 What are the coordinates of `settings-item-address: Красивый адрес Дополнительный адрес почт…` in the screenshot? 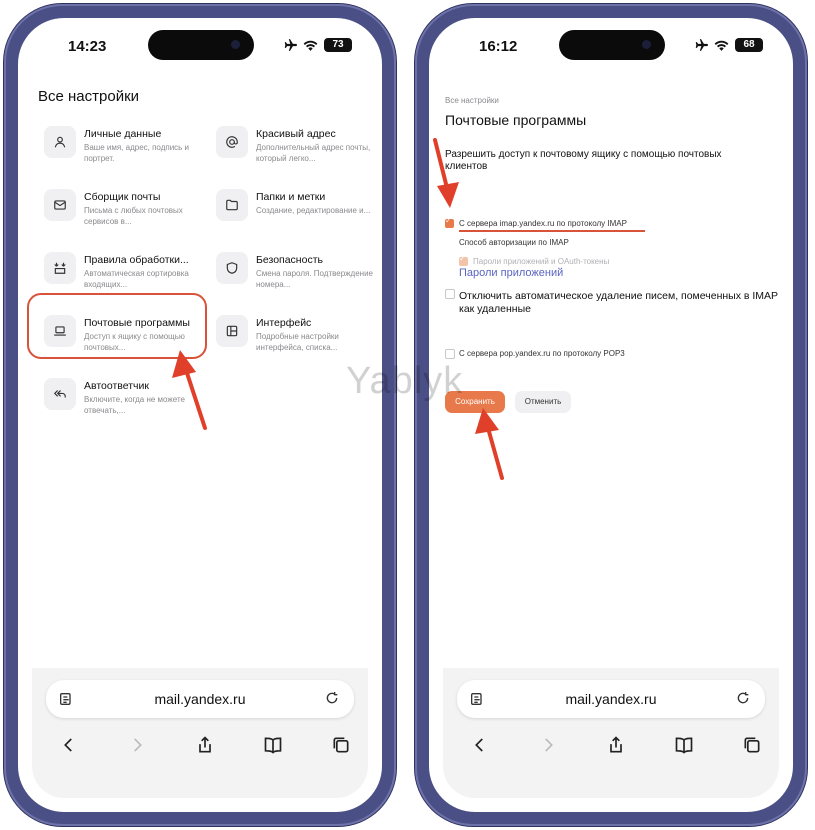 It's located at (292, 154).